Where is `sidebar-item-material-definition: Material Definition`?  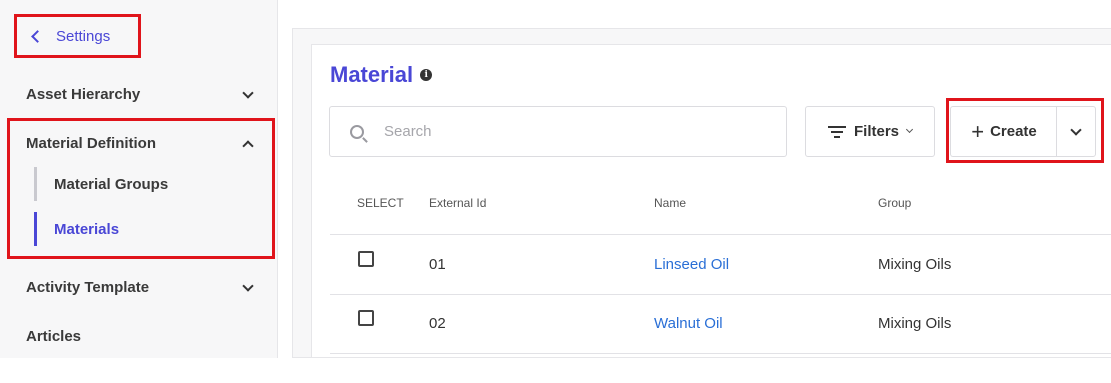 sidebar-item-material-definition: Material Definition is located at coordinates (142, 143).